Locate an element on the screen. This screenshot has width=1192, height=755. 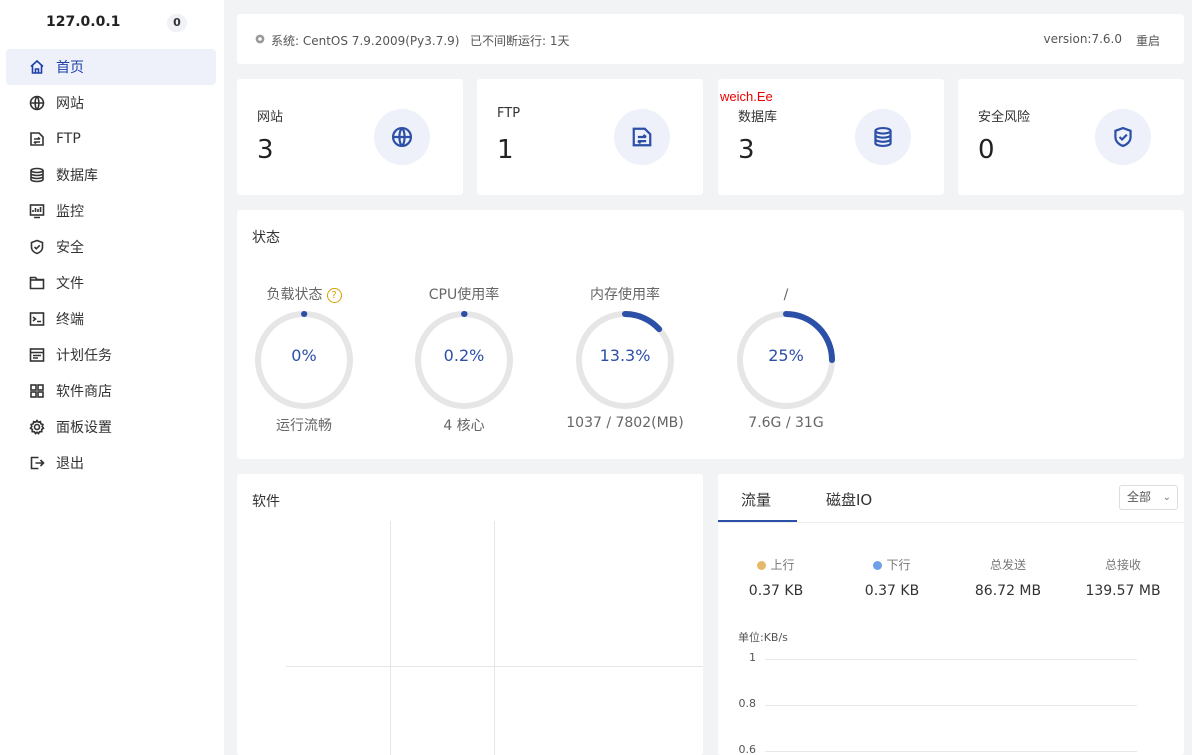
shield-icon is located at coordinates (37, 247).